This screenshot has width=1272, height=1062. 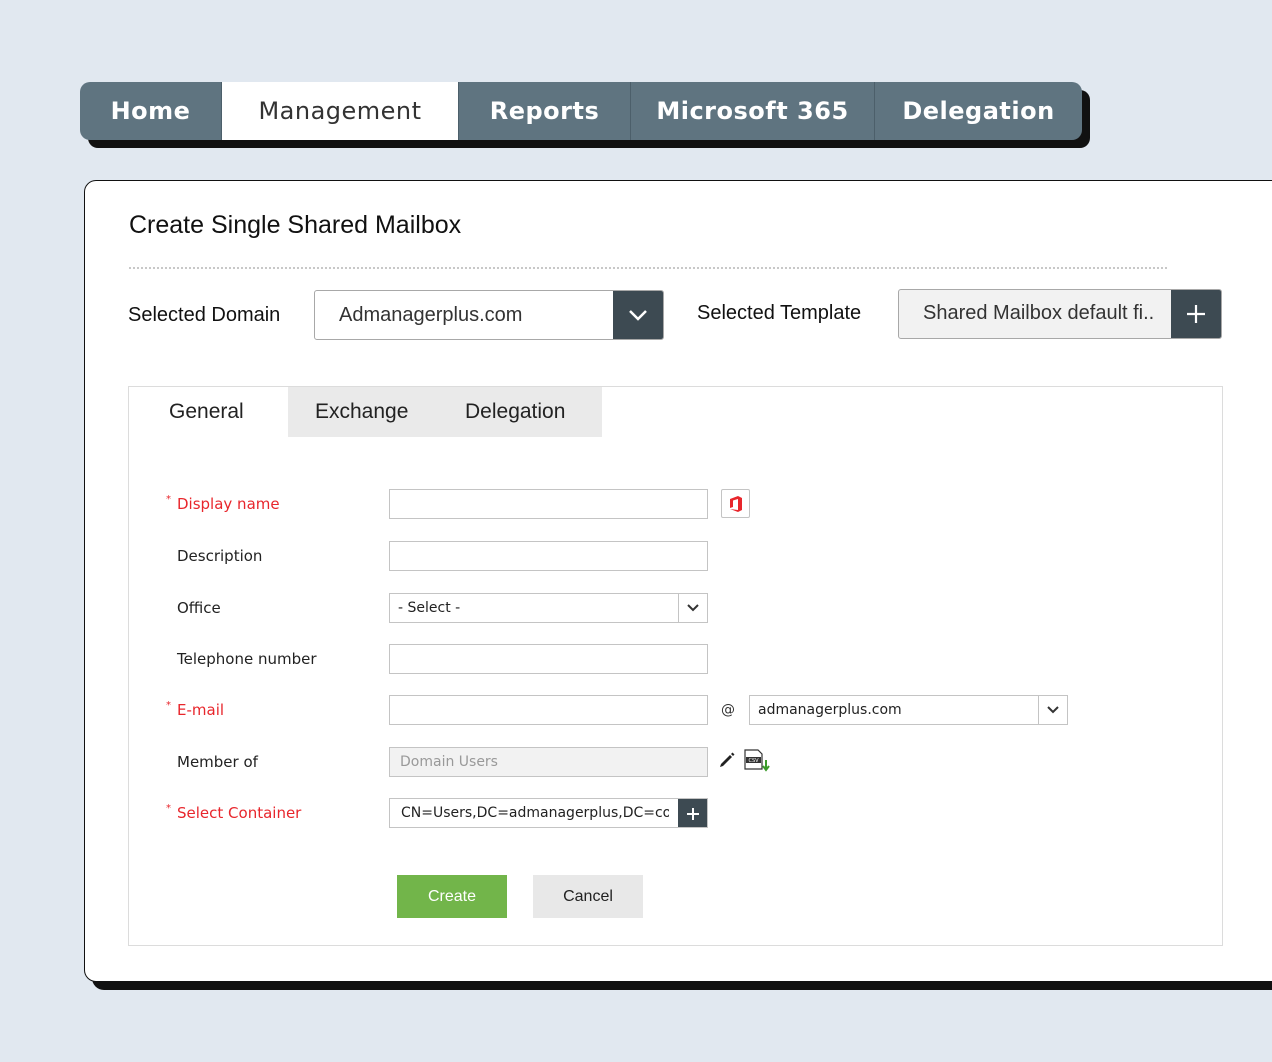 I want to click on tab-exchange: Exchange, so click(x=364, y=412).